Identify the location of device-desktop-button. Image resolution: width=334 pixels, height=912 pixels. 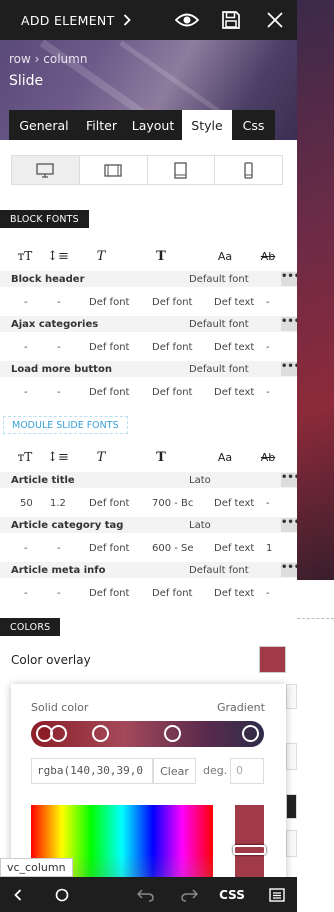
(46, 170).